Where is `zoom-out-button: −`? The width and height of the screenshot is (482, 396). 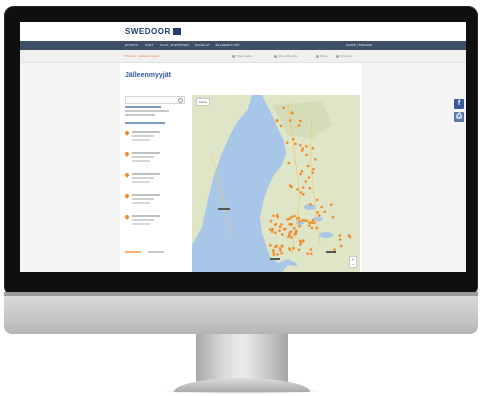 zoom-out-button: − is located at coordinates (352, 264).